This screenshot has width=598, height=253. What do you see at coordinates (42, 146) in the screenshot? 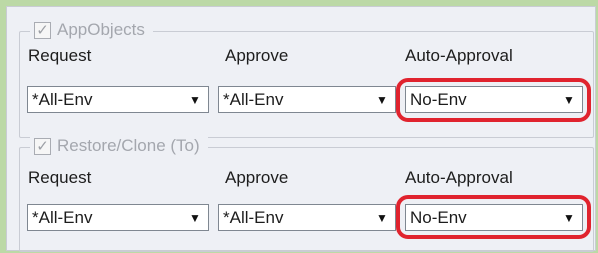
I see `restore-clone-checkbox: ✓` at bounding box center [42, 146].